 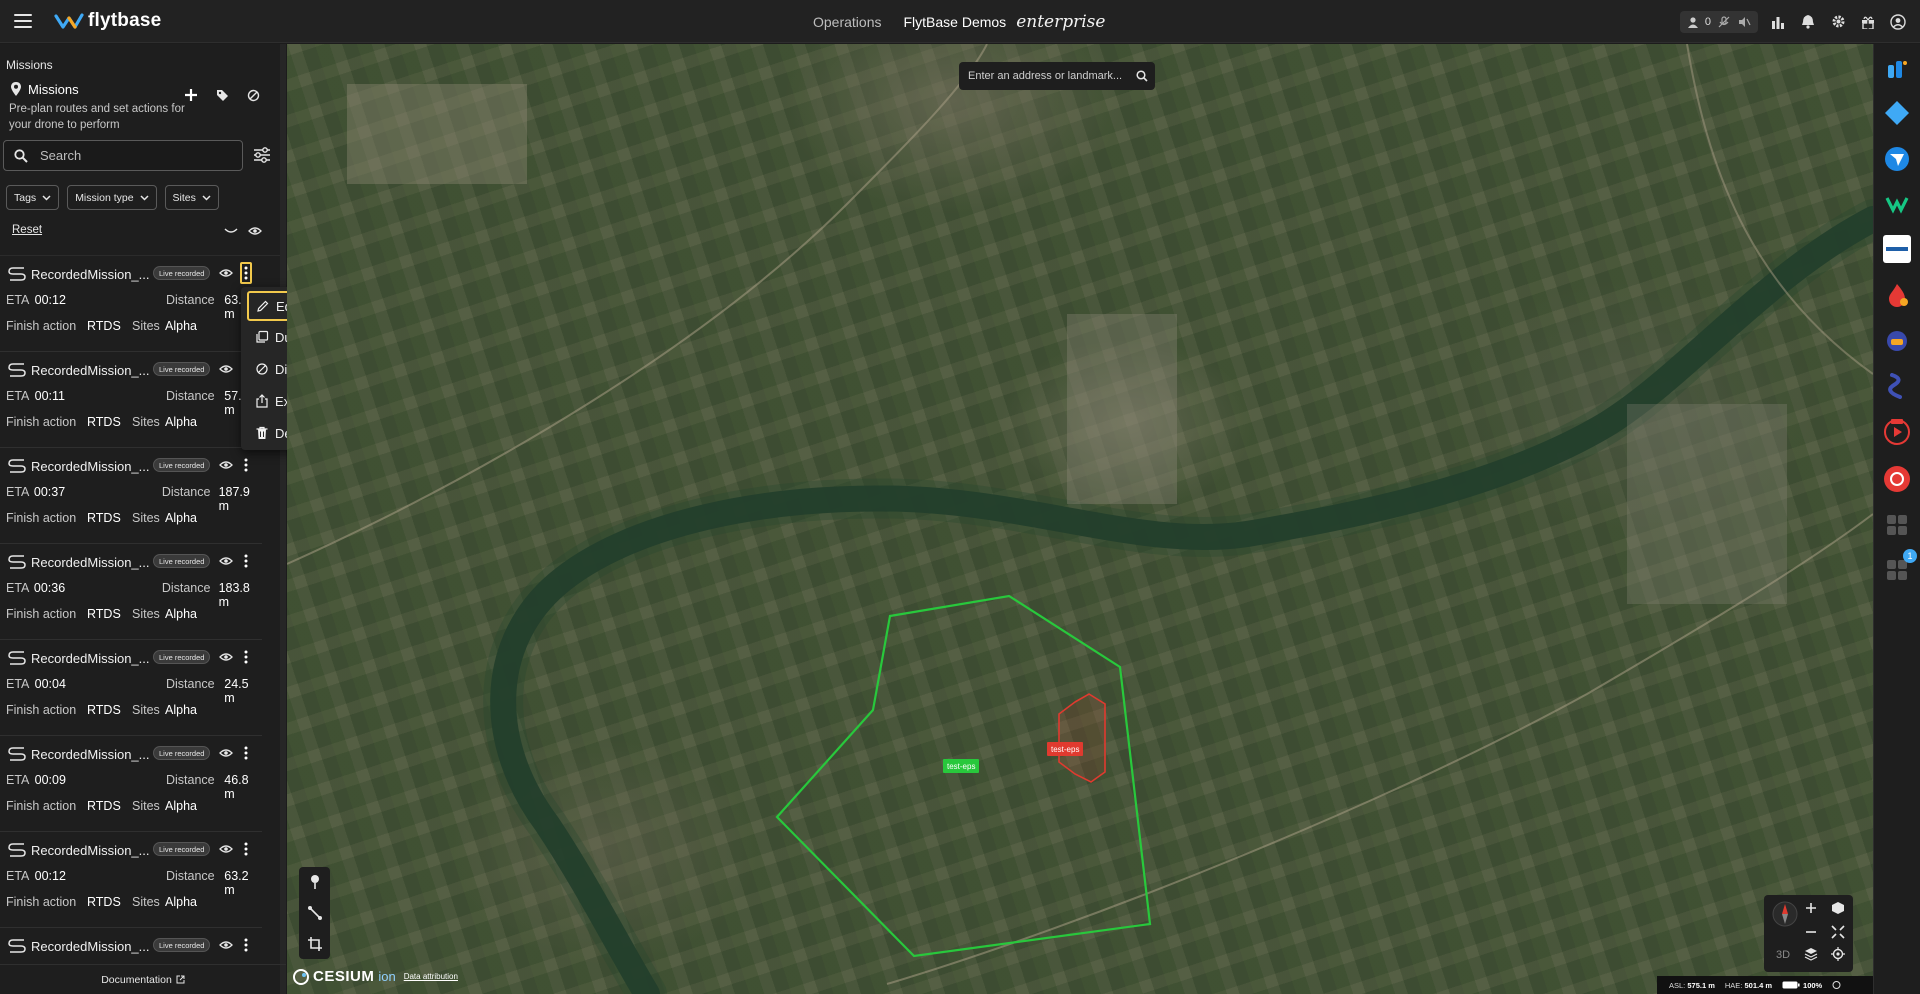 I want to click on org-name: FlytBase Demos, so click(x=954, y=22).